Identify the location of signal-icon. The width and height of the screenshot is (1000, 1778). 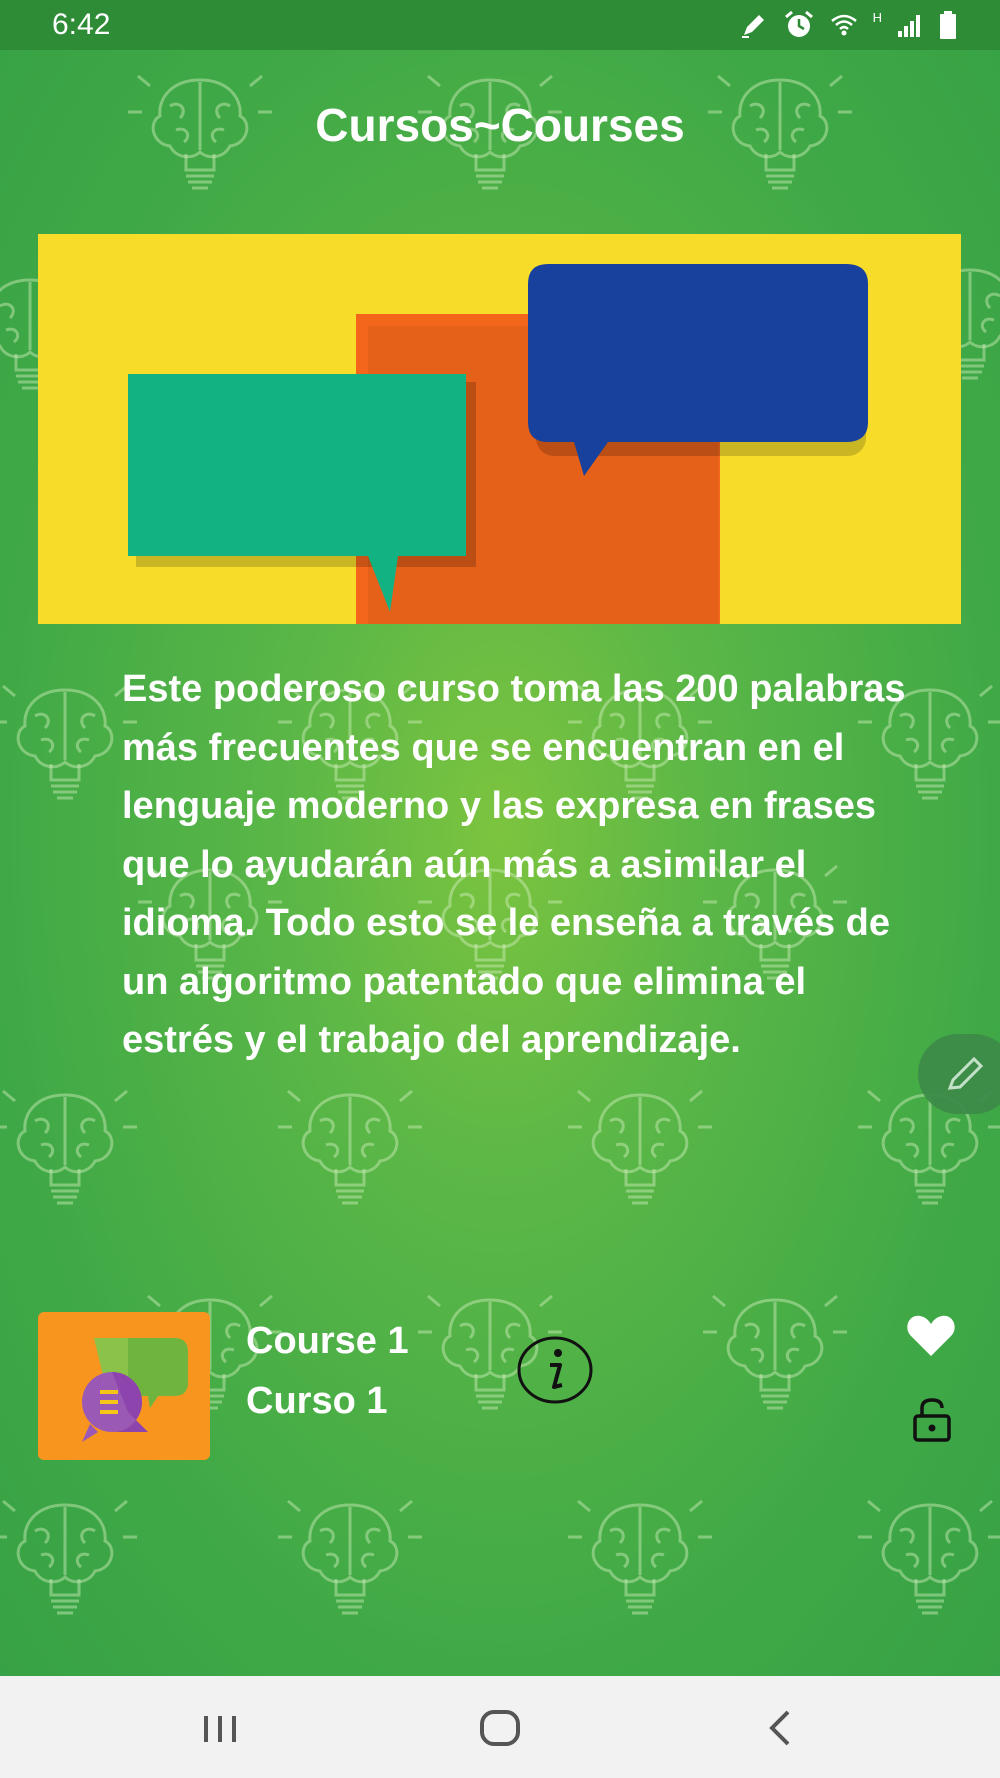
(909, 26).